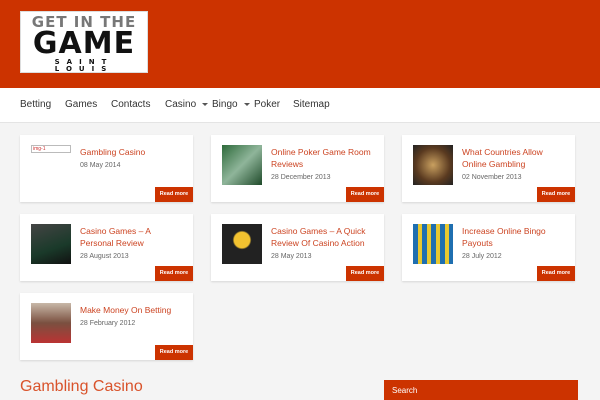 The width and height of the screenshot is (600, 400). Describe the element at coordinates (51, 149) in the screenshot. I see `post-thumbnail: img-1` at that location.